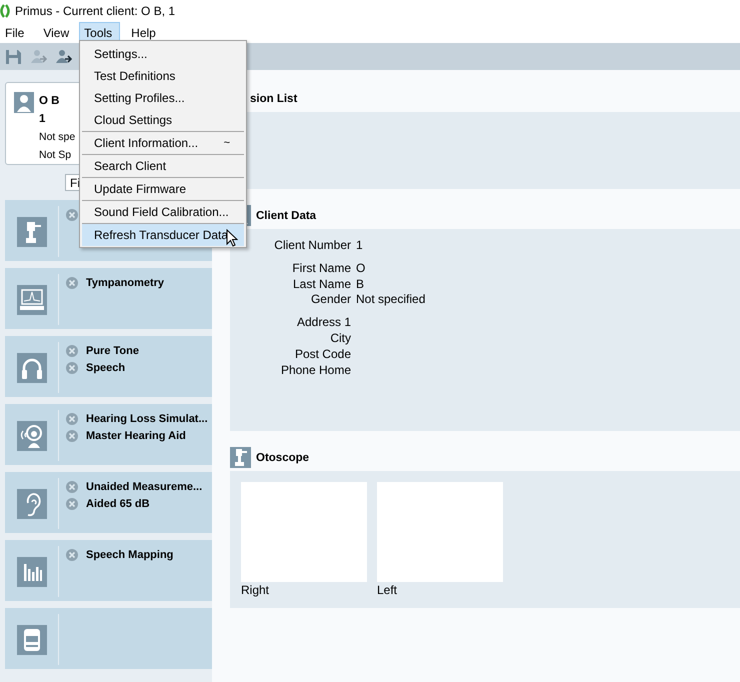  Describe the element at coordinates (118, 504) in the screenshot. I see `test-name: Aided 65 dB` at that location.